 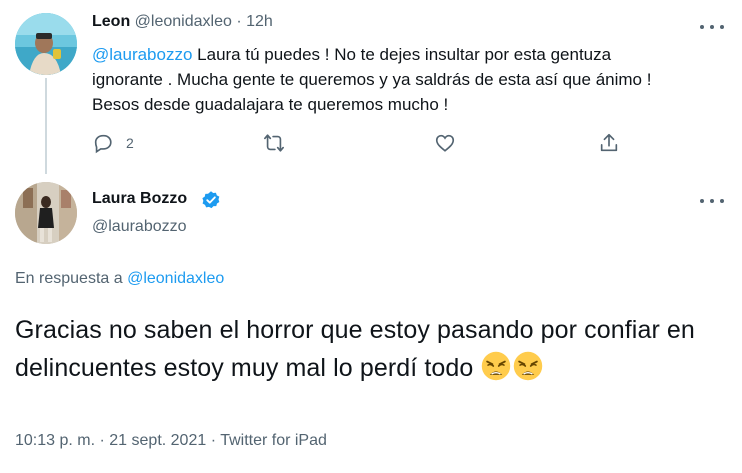 I want to click on in-reply-to: En respuesta a @leonidaxleo, so click(x=119, y=279).